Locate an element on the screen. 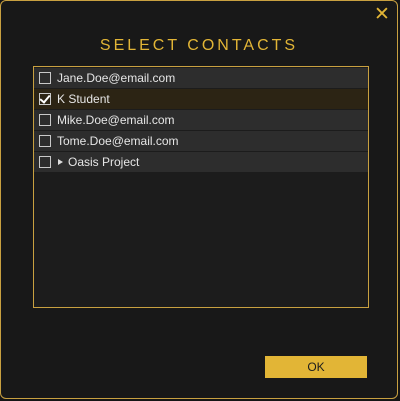 Image resolution: width=400 pixels, height=401 pixels. contact-row: Jane.Doe@email.com is located at coordinates (201, 78).